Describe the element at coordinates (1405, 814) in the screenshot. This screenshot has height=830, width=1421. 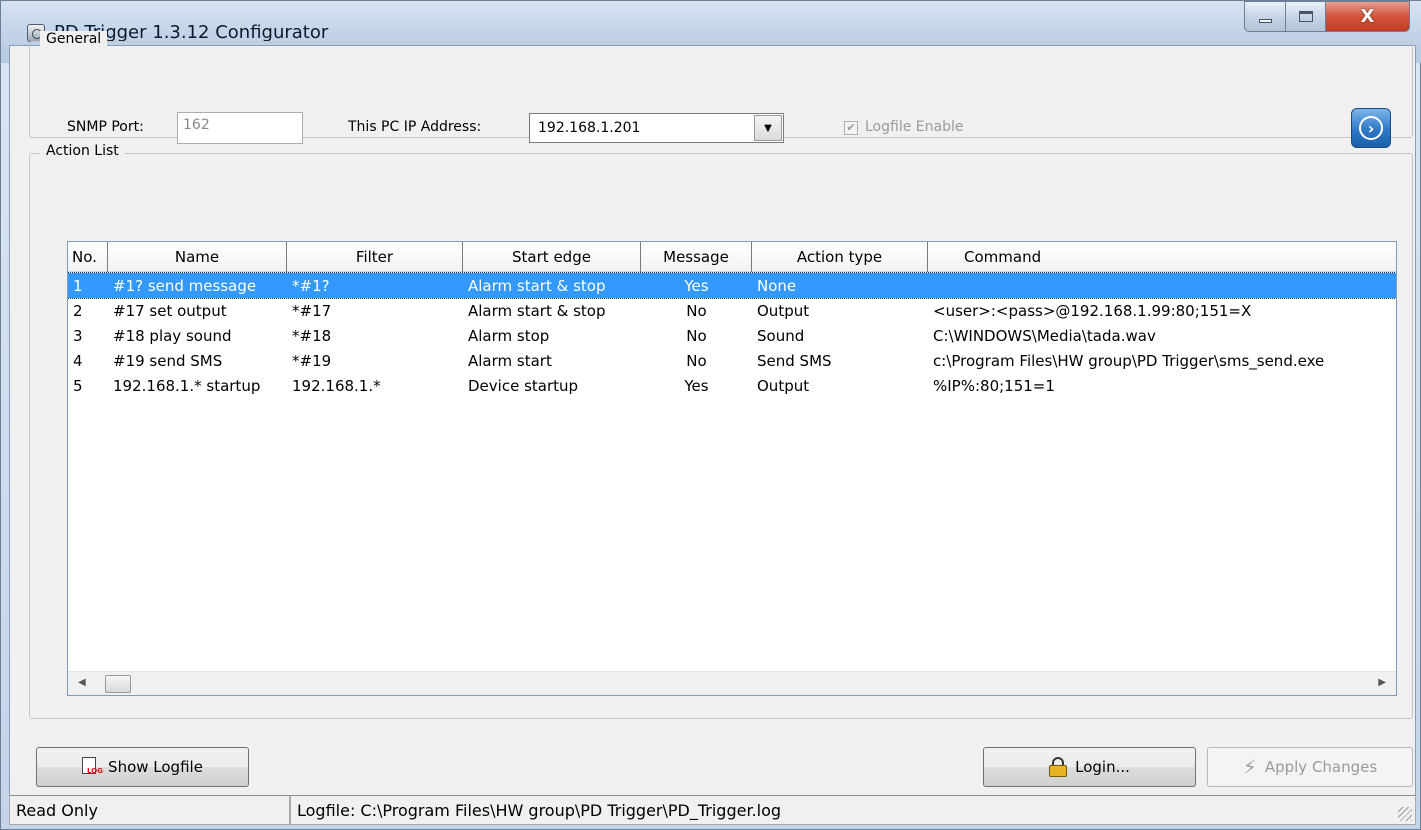
I see `size-grip-icon` at that location.